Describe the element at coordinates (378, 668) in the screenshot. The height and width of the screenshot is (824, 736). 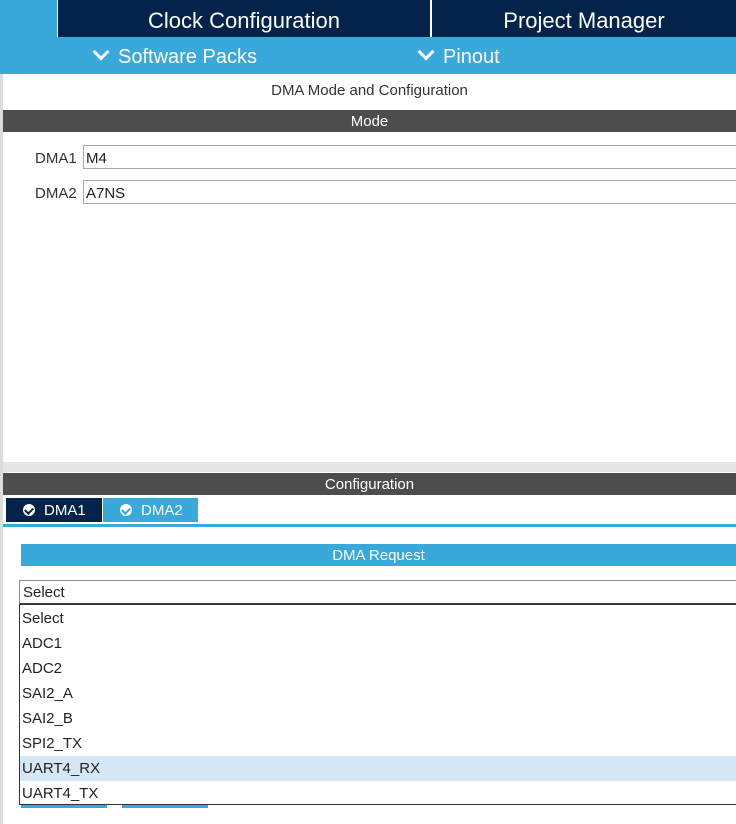
I see `dropdown-option: ADC2` at that location.